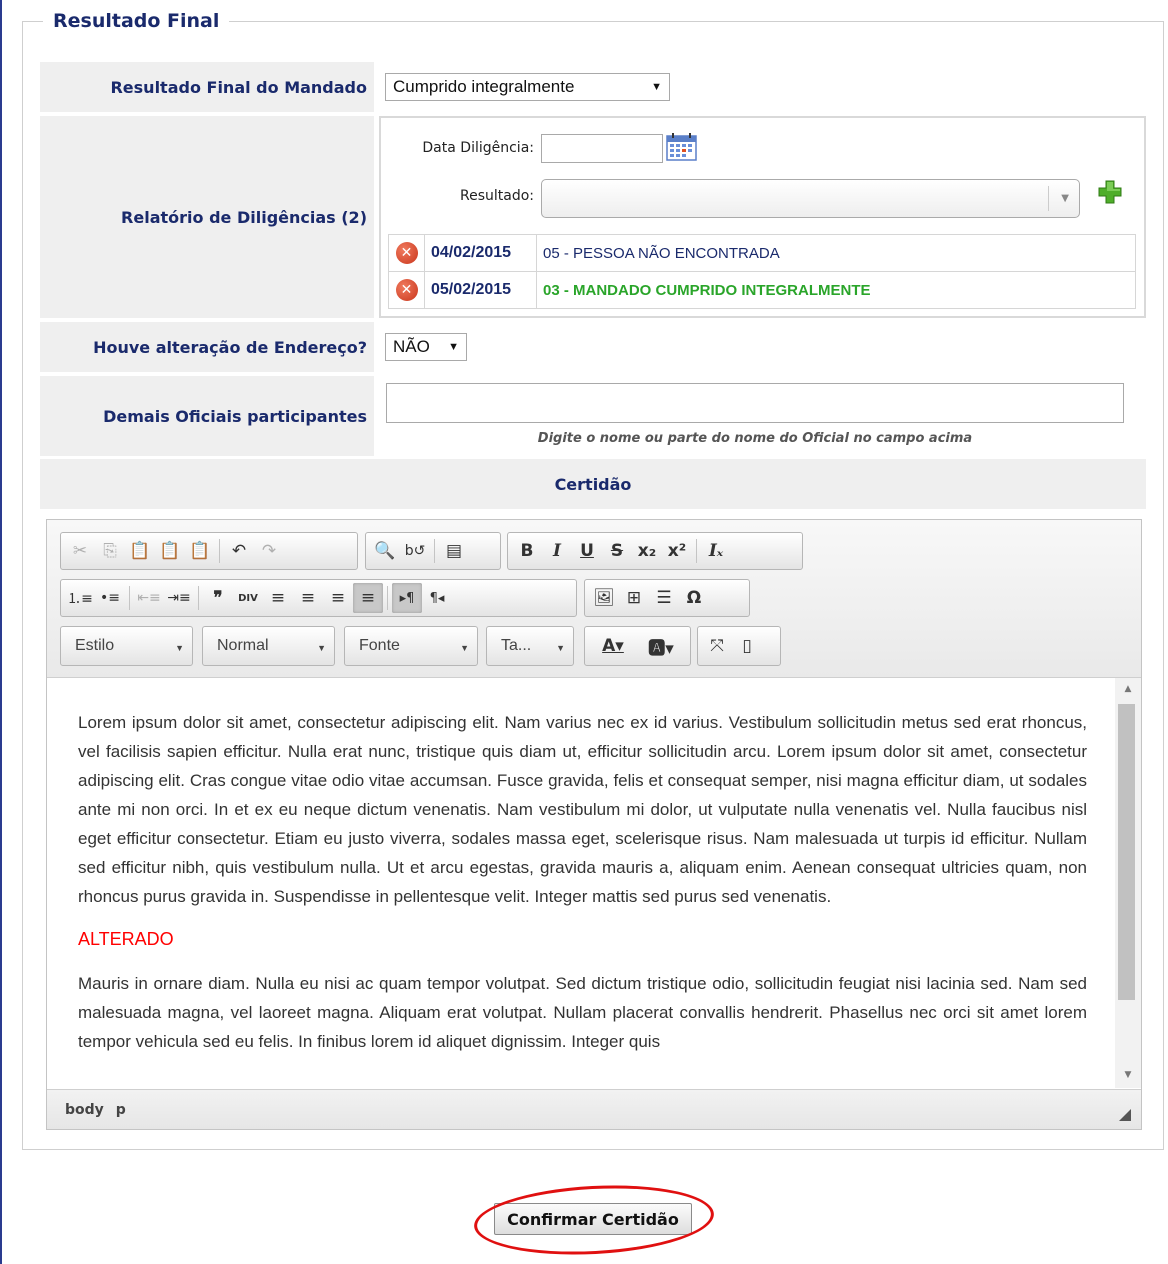 This screenshot has height=1264, width=1168. Describe the element at coordinates (454, 551) in the screenshot. I see `select-all-icon: ▤` at that location.